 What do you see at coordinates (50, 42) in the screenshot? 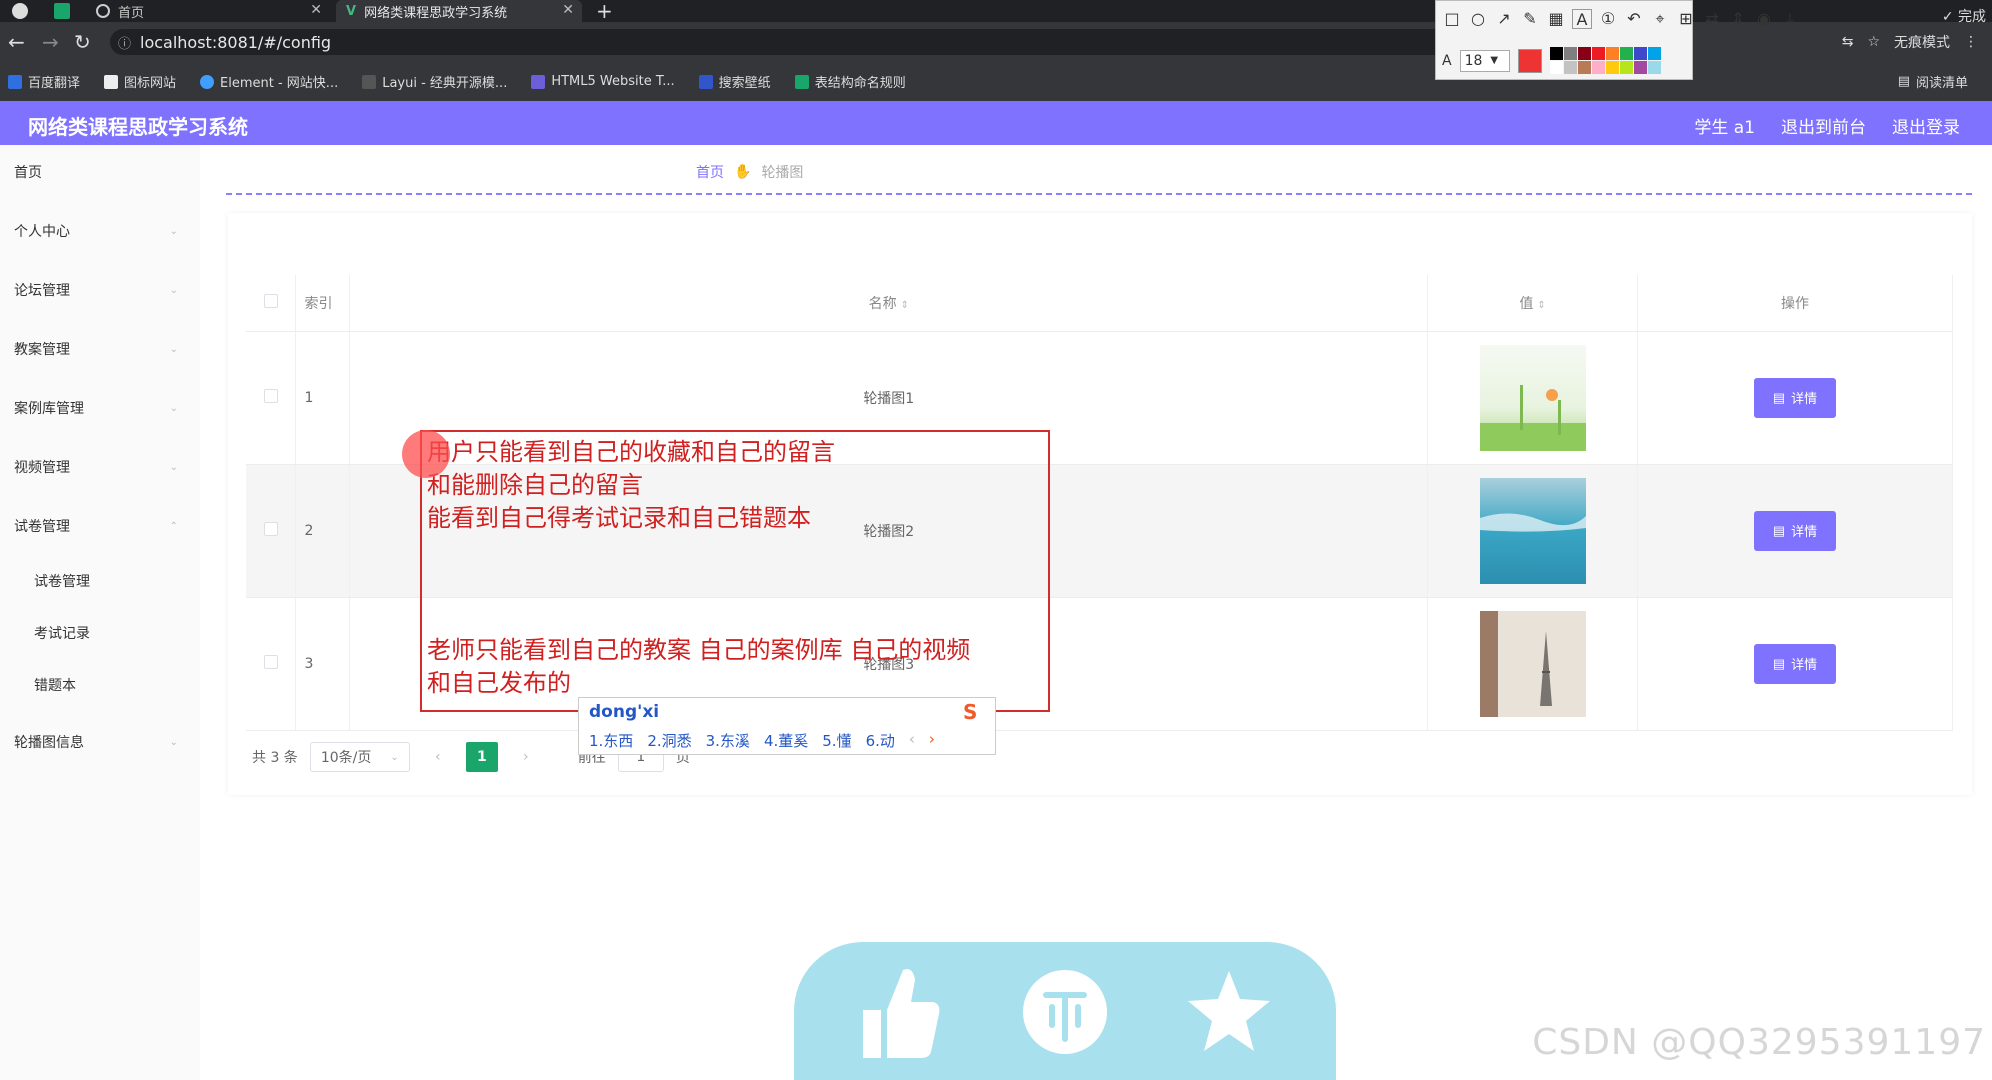
I see `forward-icon: →` at bounding box center [50, 42].